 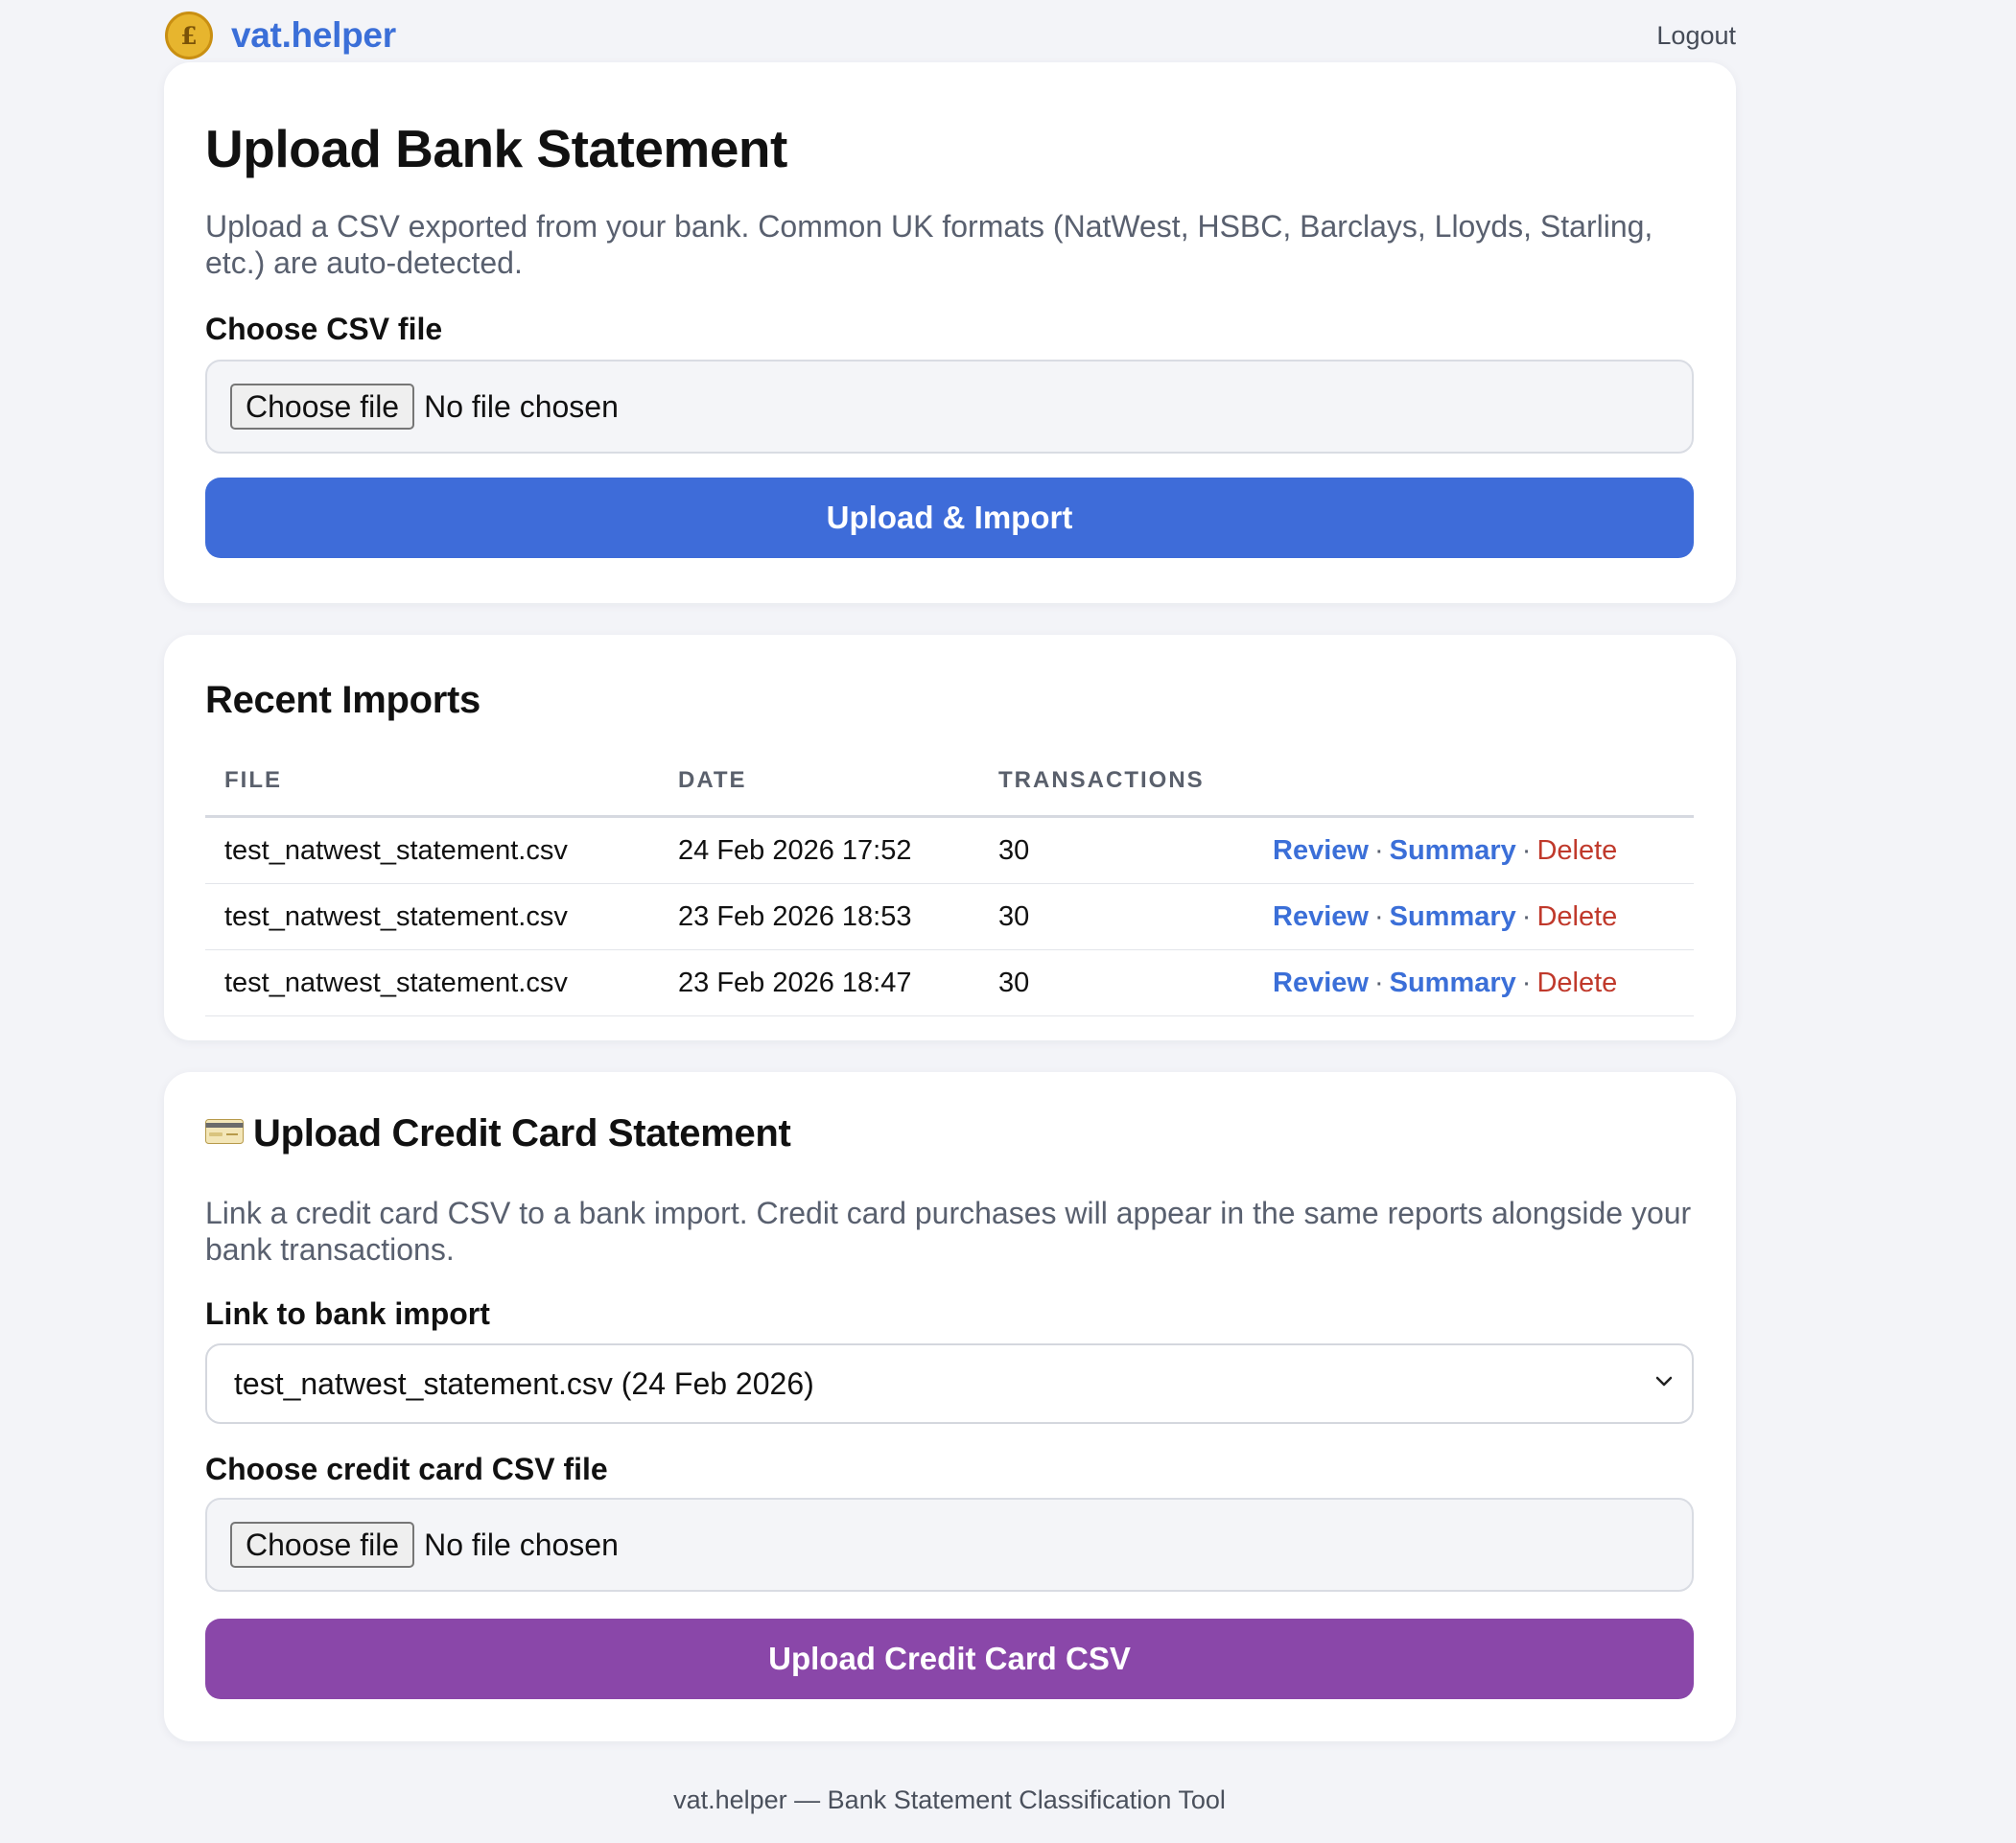 I want to click on import-date: 23 Feb 2026 18:47, so click(x=819, y=982).